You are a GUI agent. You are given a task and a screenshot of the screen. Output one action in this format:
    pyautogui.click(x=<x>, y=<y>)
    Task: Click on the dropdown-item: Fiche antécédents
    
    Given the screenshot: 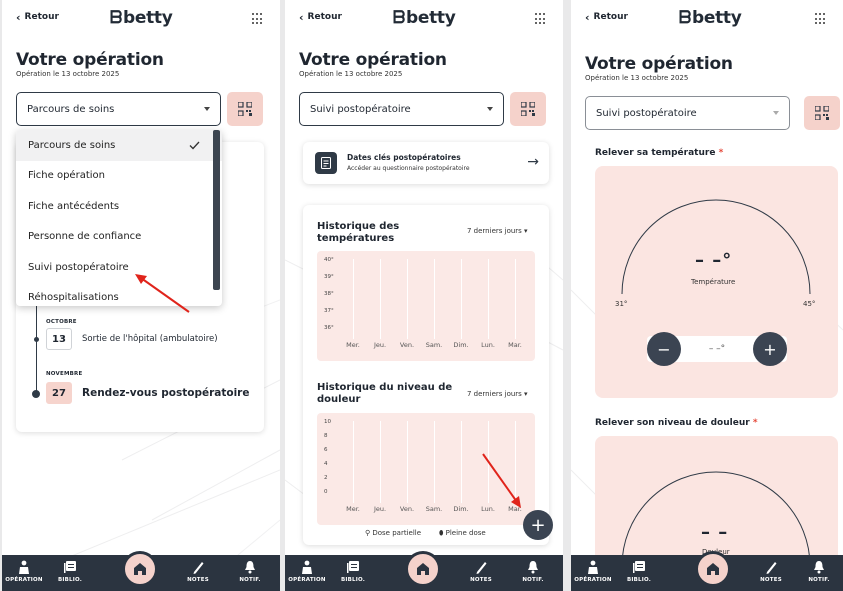 What is the action you would take?
    pyautogui.click(x=119, y=206)
    